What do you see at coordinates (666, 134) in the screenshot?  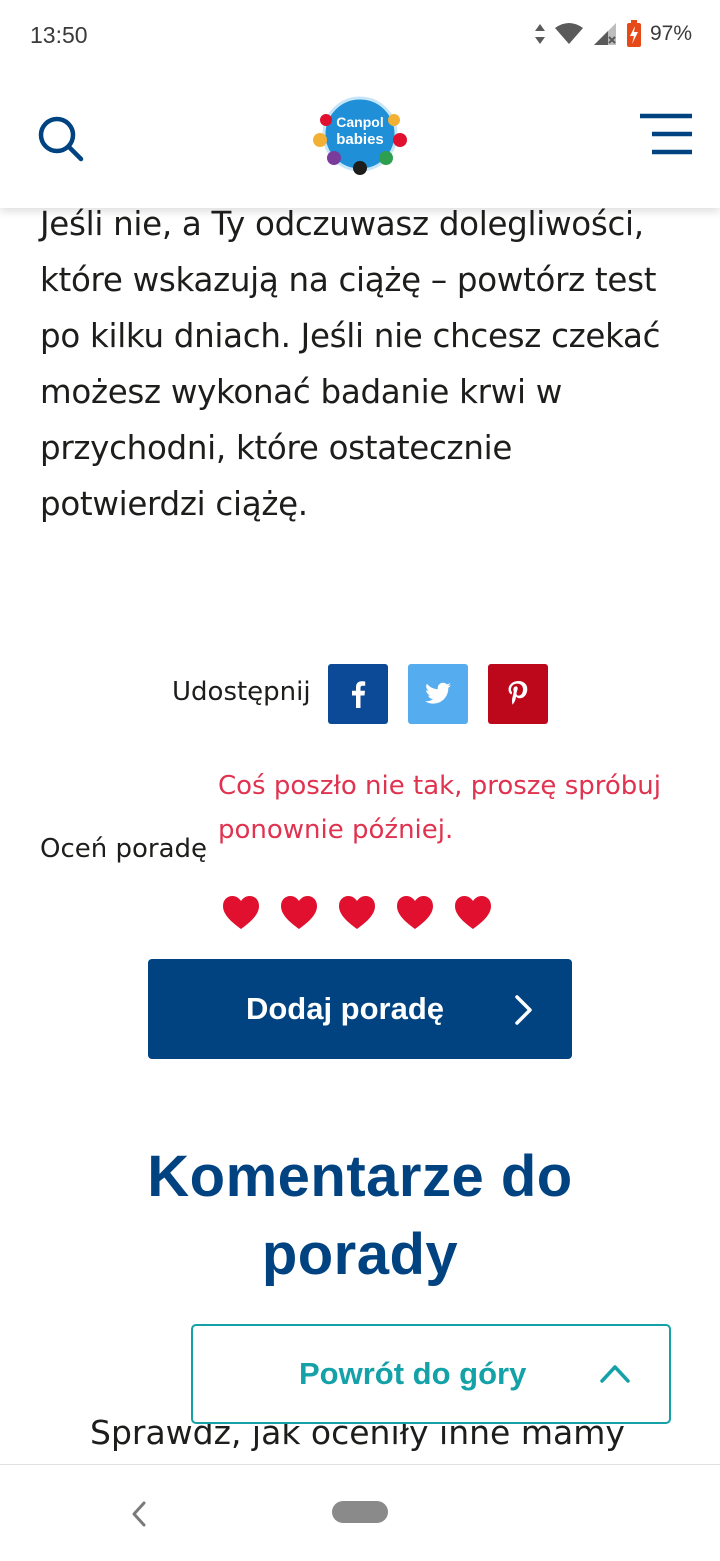 I see `menu-icon` at bounding box center [666, 134].